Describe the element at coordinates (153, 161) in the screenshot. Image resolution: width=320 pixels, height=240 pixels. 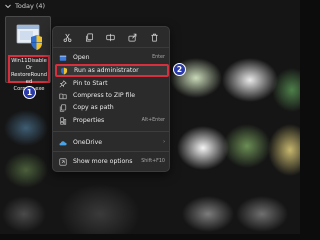
I see `menu-item-shortcut: Shift+F10` at that location.